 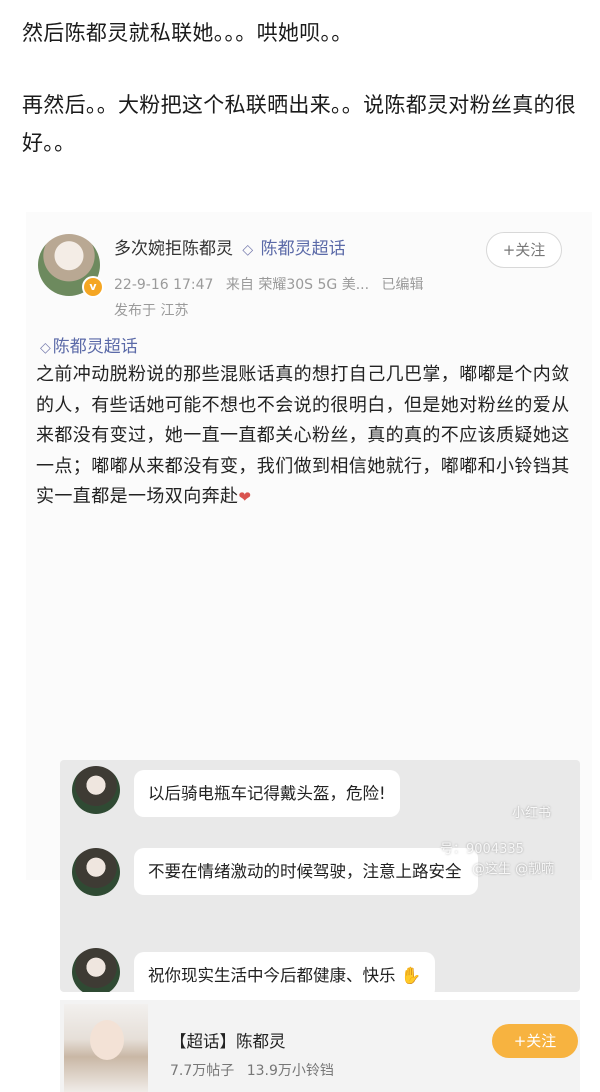 What do you see at coordinates (245, 497) in the screenshot?
I see `heart-icon: ❤` at bounding box center [245, 497].